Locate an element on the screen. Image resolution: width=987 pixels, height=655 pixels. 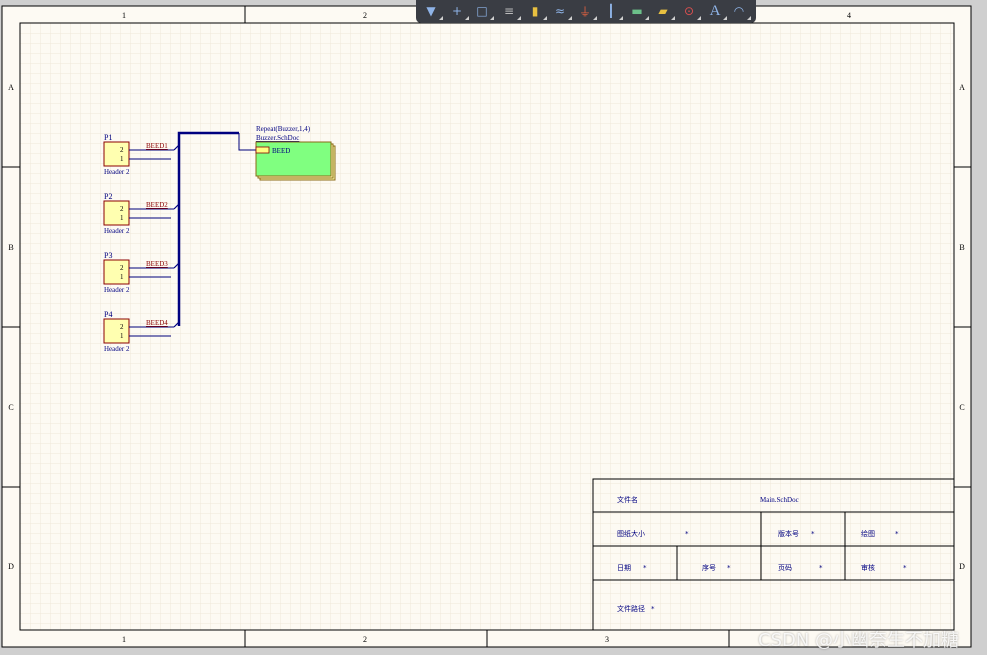
row-label-right-c: C is located at coordinates (961, 407).